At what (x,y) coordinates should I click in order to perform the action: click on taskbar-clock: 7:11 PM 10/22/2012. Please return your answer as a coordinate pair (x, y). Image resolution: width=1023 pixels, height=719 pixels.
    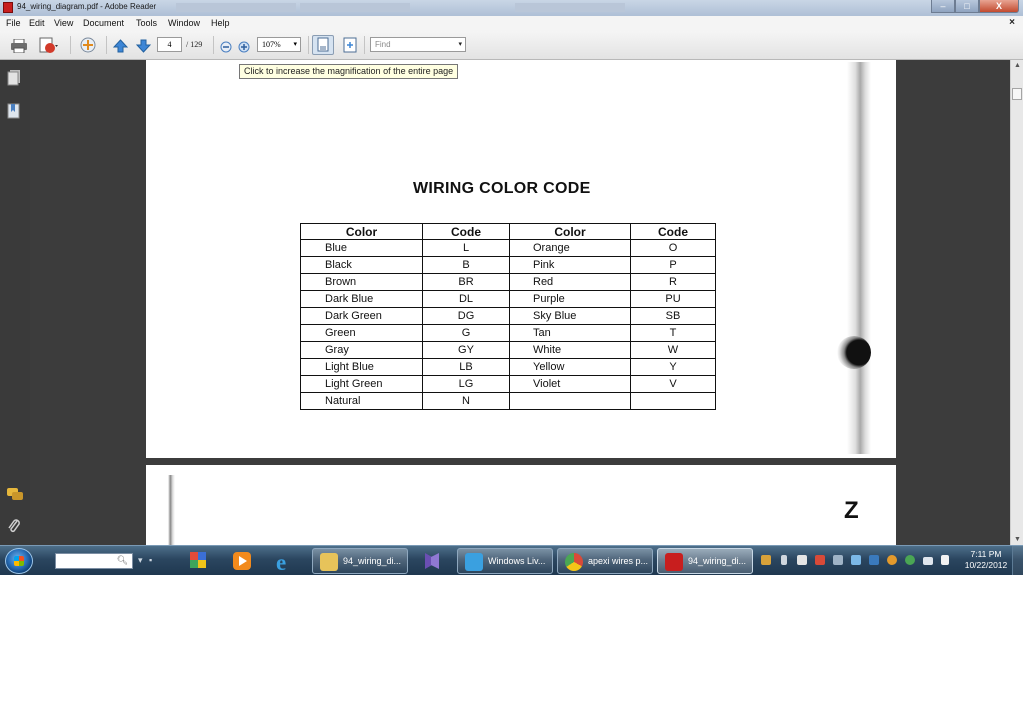
    Looking at the image, I should click on (986, 560).